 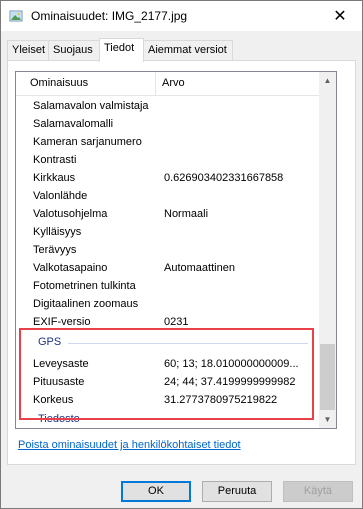 What do you see at coordinates (167, 106) in the screenshot?
I see `table-row: Salamavalon valmistaja` at bounding box center [167, 106].